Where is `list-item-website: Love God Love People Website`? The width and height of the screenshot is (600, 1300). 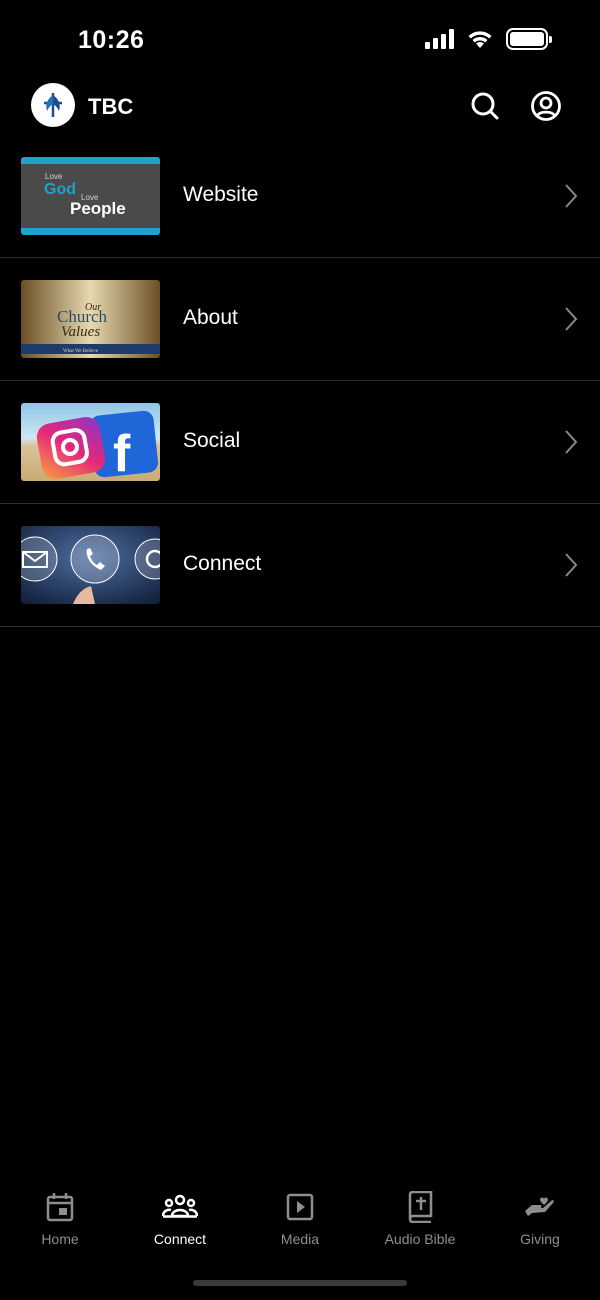 list-item-website: Love God Love People Website is located at coordinates (300, 196).